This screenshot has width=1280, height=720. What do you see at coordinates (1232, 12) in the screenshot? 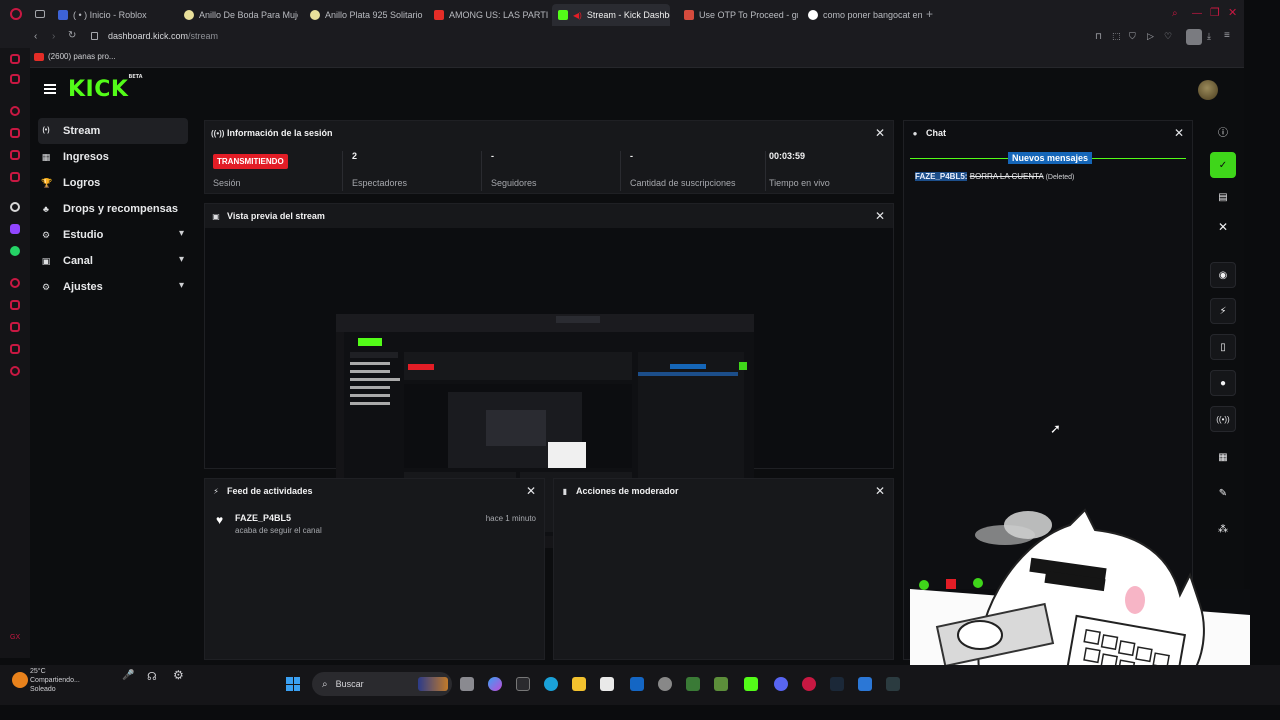
I see `close-window-icon: ✕` at bounding box center [1232, 12].